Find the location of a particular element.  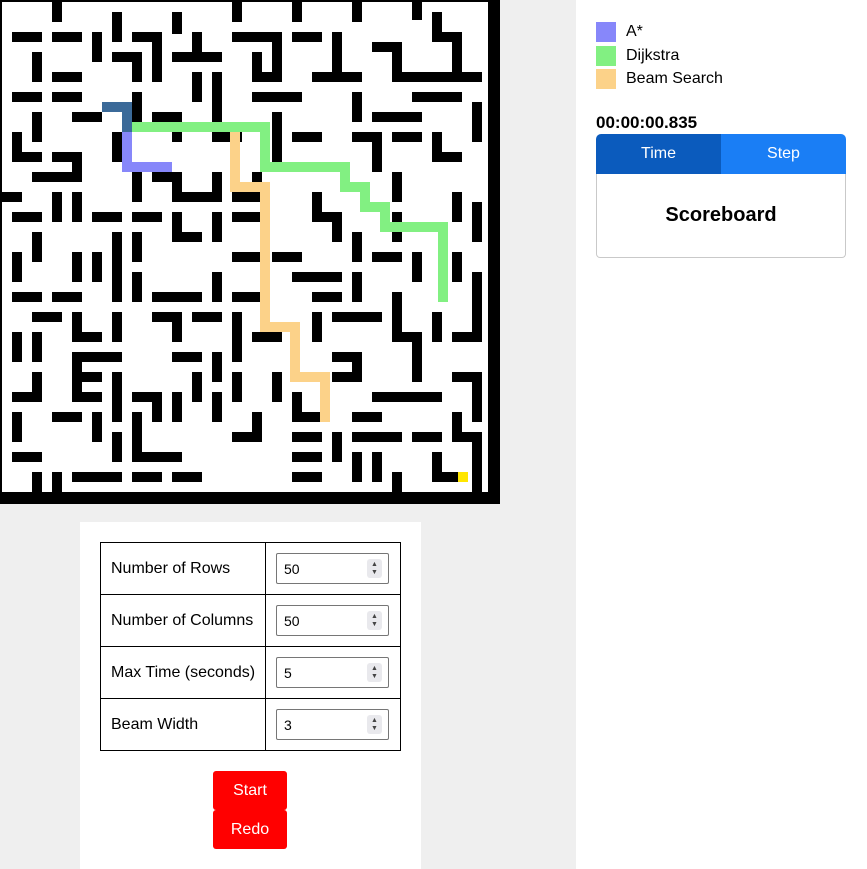

columns-spinner-icon: ▲ ▼ is located at coordinates (374, 620).